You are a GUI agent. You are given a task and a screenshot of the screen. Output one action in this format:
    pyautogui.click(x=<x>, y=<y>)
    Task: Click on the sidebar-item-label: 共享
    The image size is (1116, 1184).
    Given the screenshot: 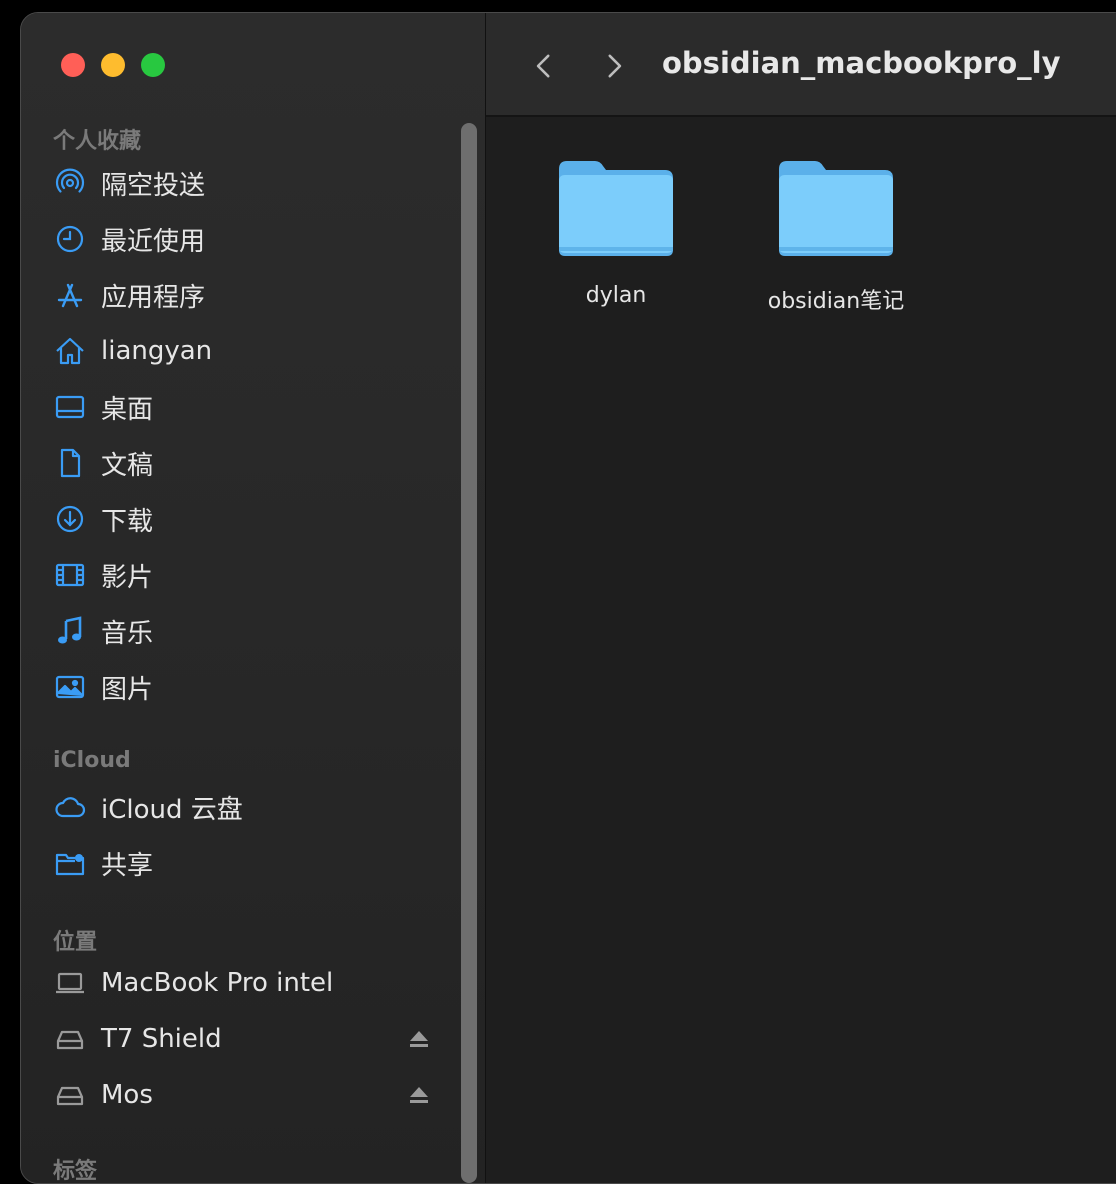 What is the action you would take?
    pyautogui.click(x=127, y=865)
    